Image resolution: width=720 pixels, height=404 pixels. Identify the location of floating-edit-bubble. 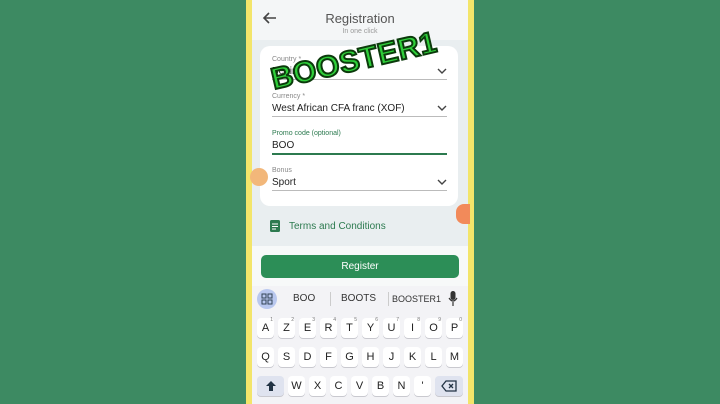
(259, 177).